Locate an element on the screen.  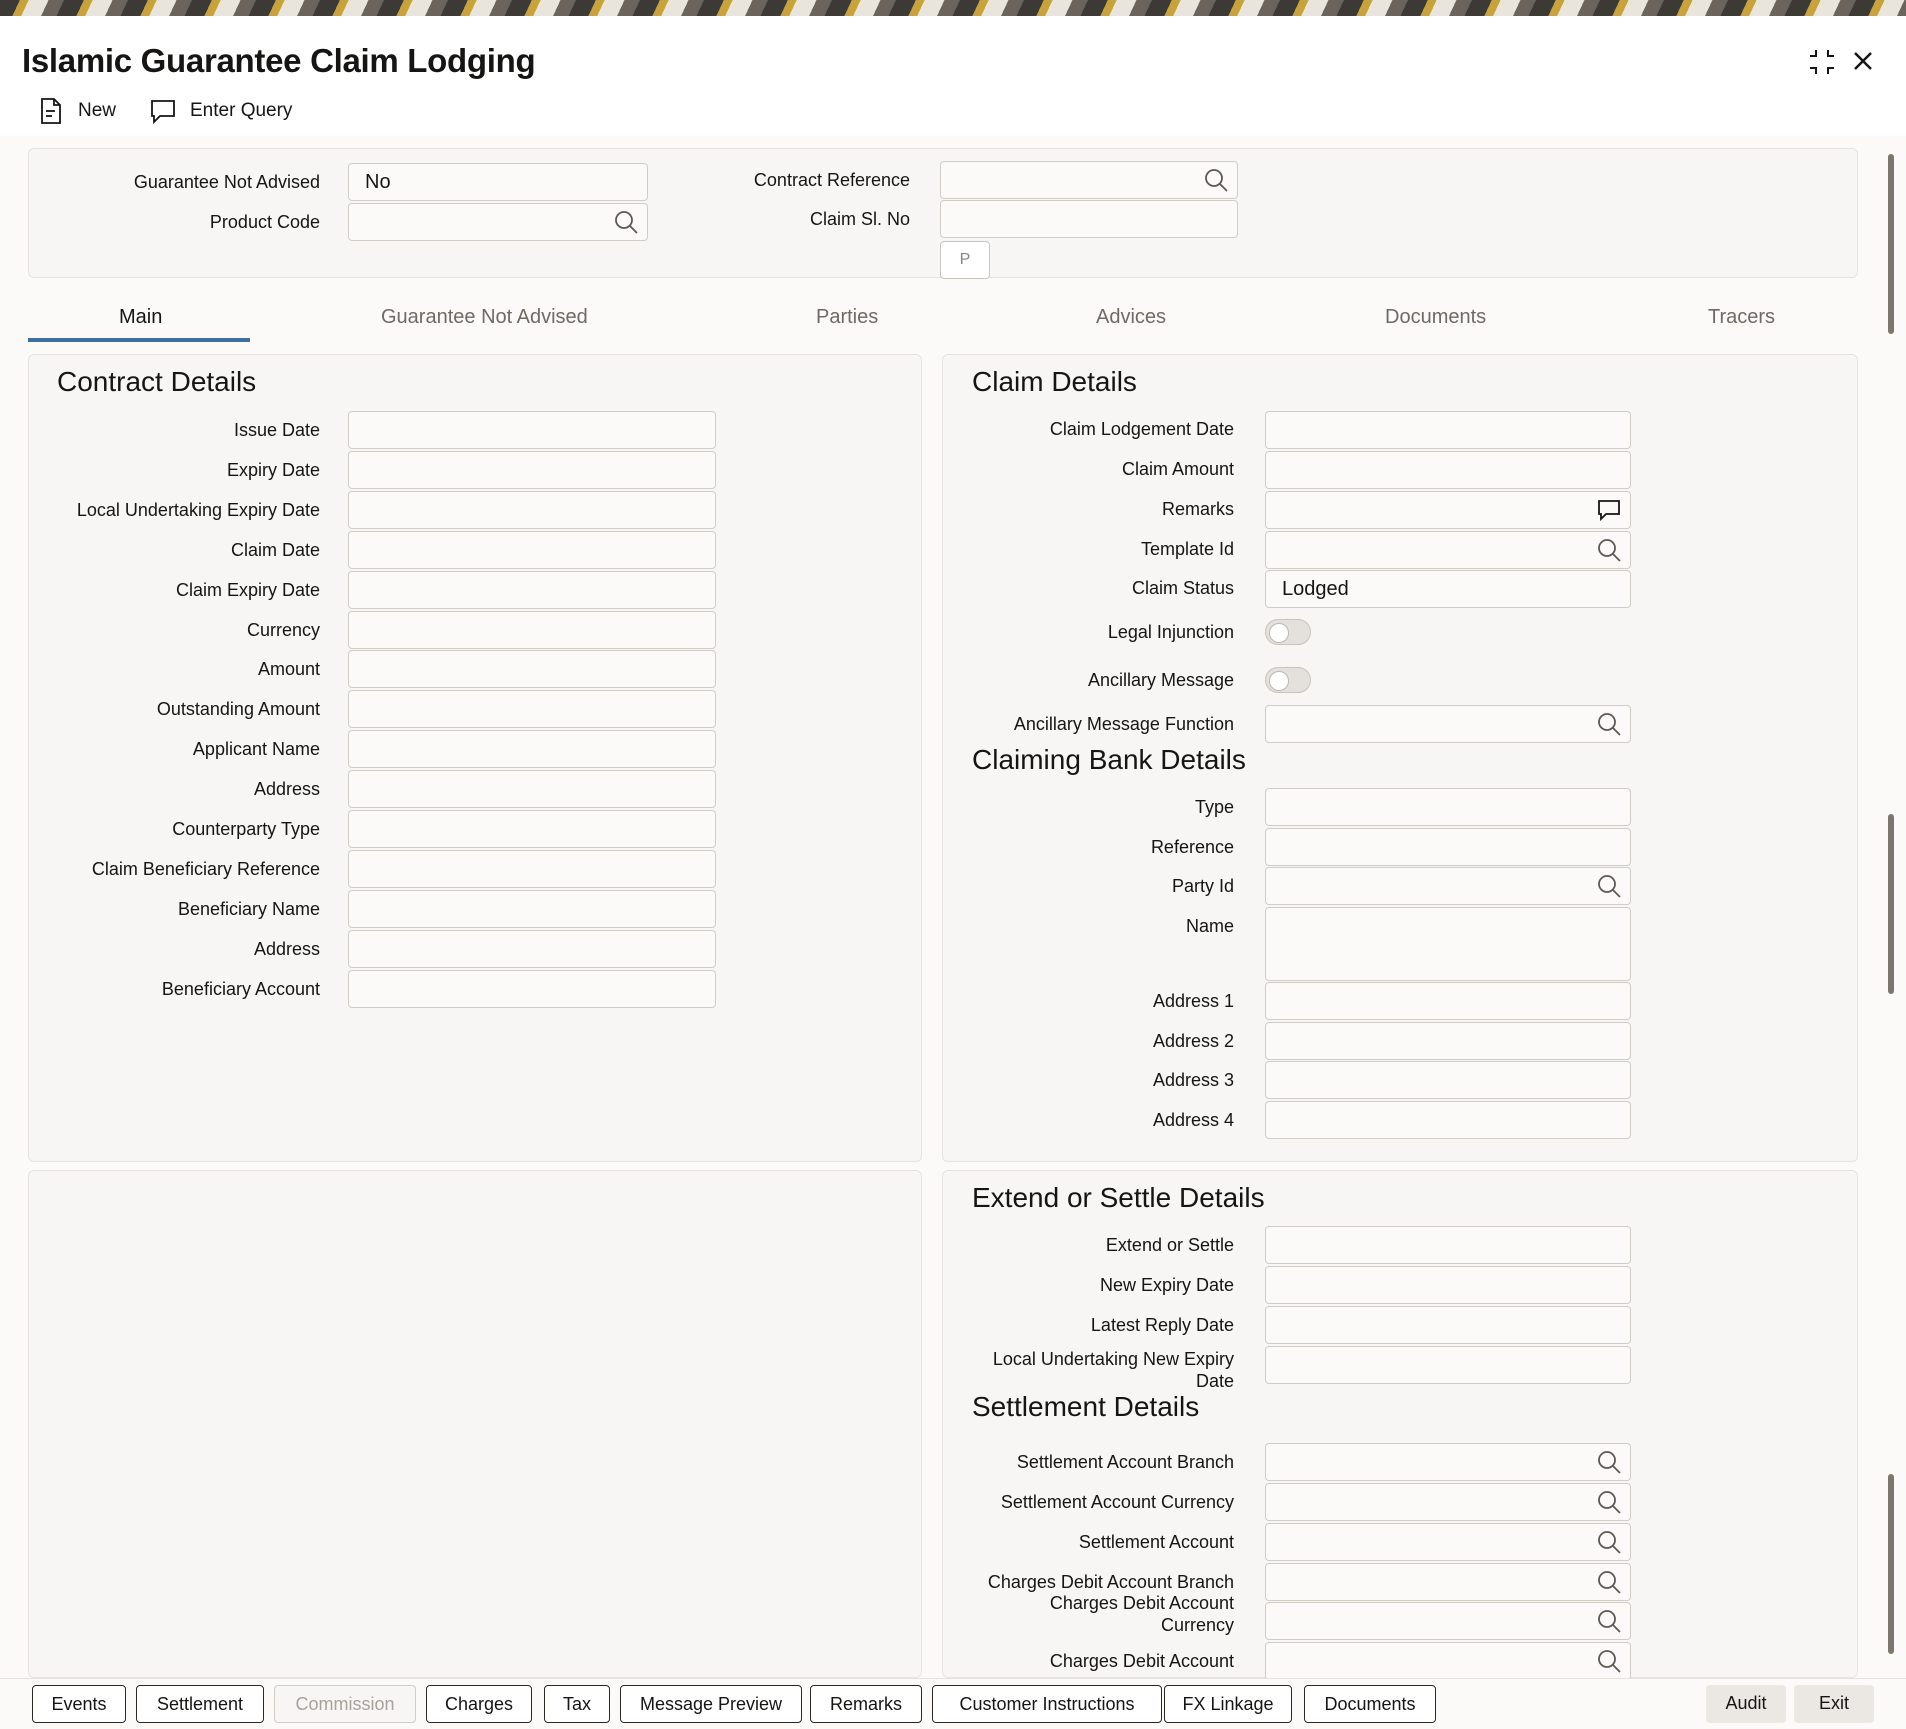
claim-sl-no-field is located at coordinates (1089, 219).